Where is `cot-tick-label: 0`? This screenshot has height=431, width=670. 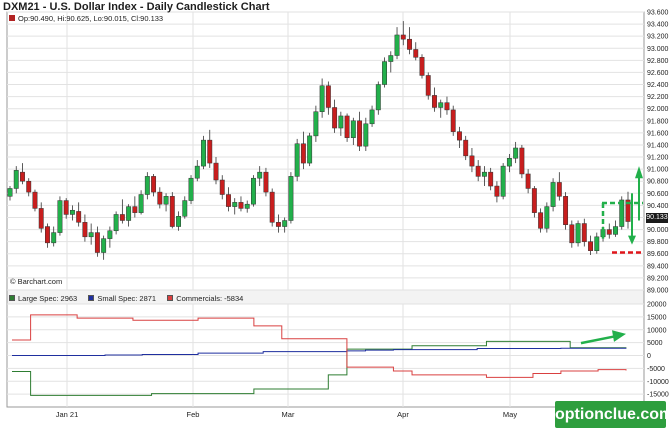 cot-tick-label: 0 is located at coordinates (649, 356).